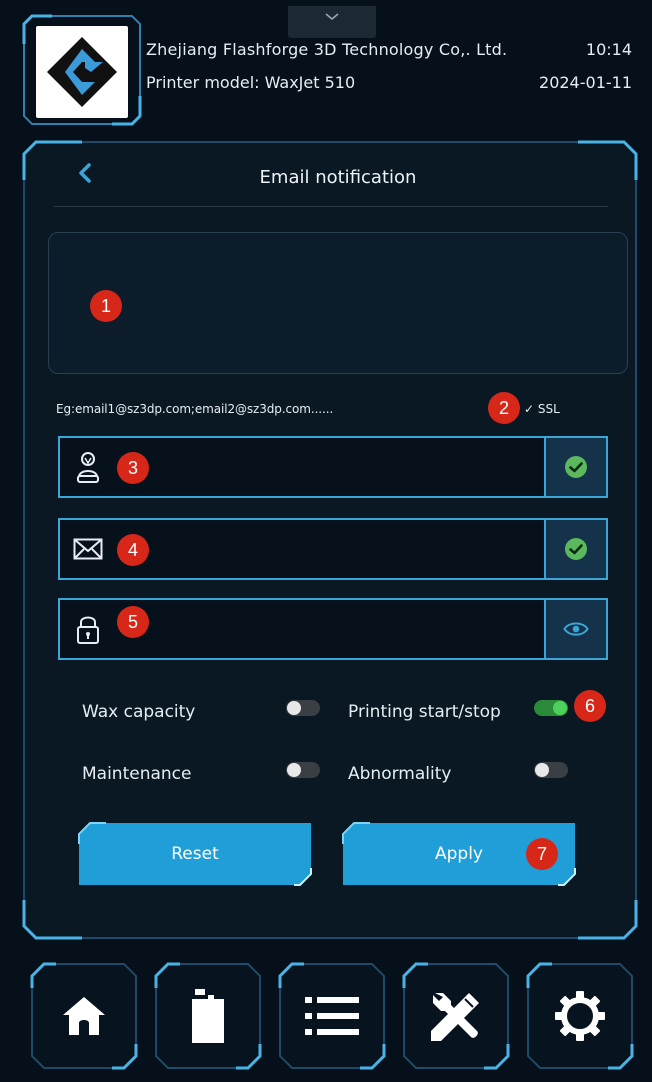  I want to click on wax-bottle-icon, so click(208, 1016).